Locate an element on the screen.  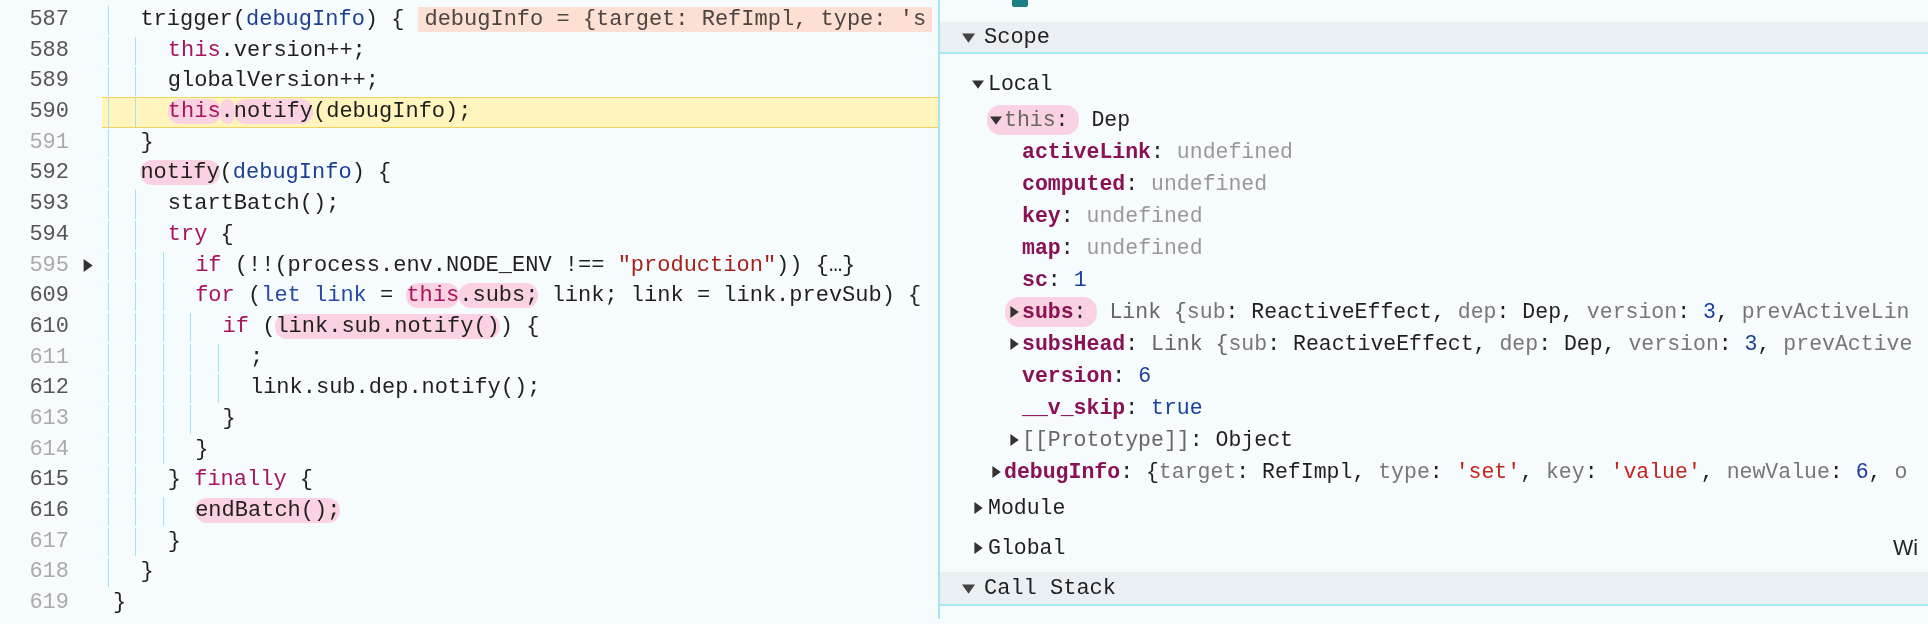
section-header: Call Stack is located at coordinates (1434, 589).